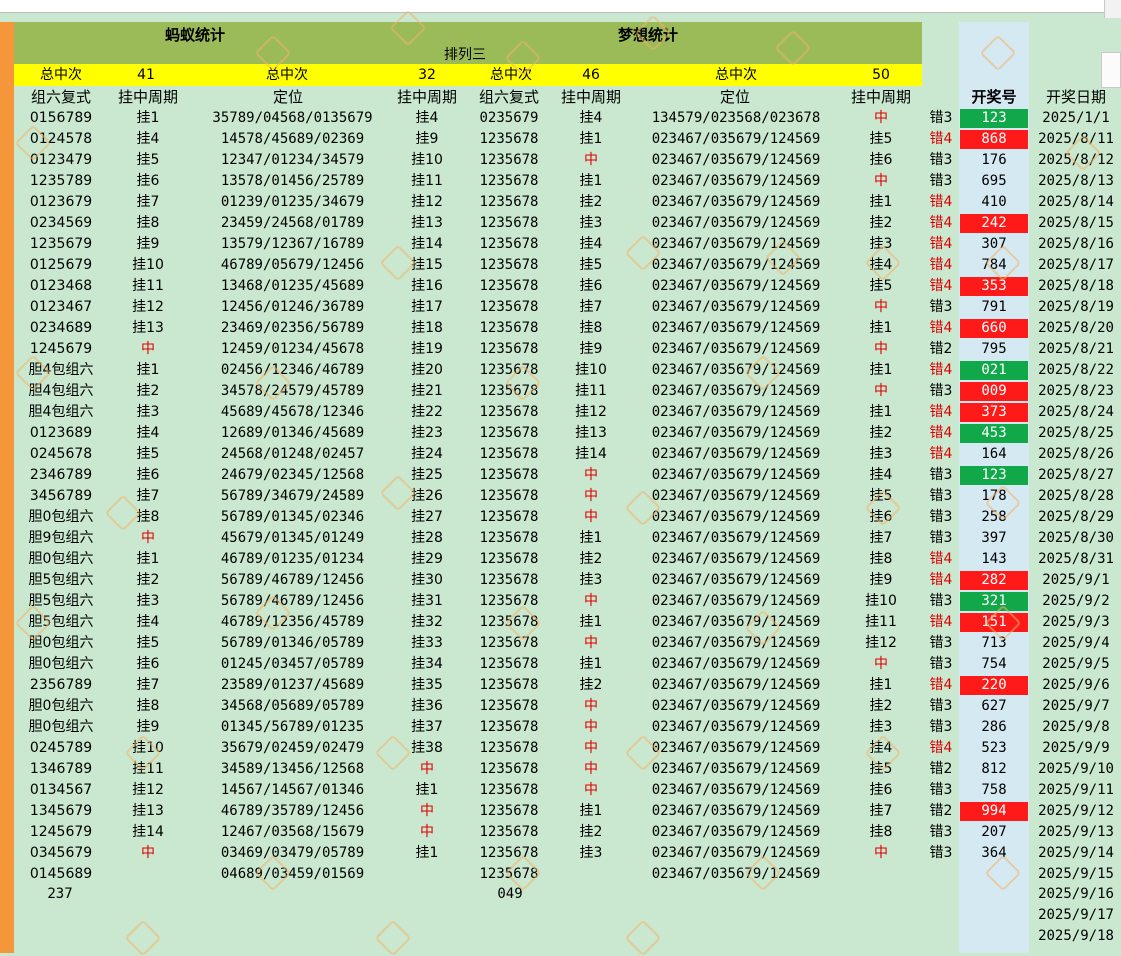 The width and height of the screenshot is (1121, 956). I want to click on cell-draw-number: 695, so click(994, 181).